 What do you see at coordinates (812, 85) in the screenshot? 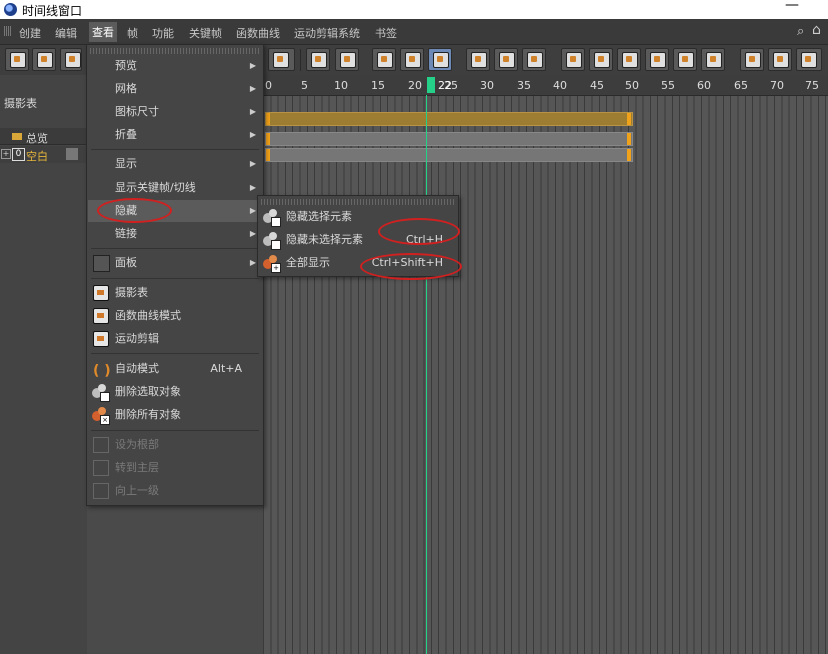
I see `ruler-tick: 75` at bounding box center [812, 85].